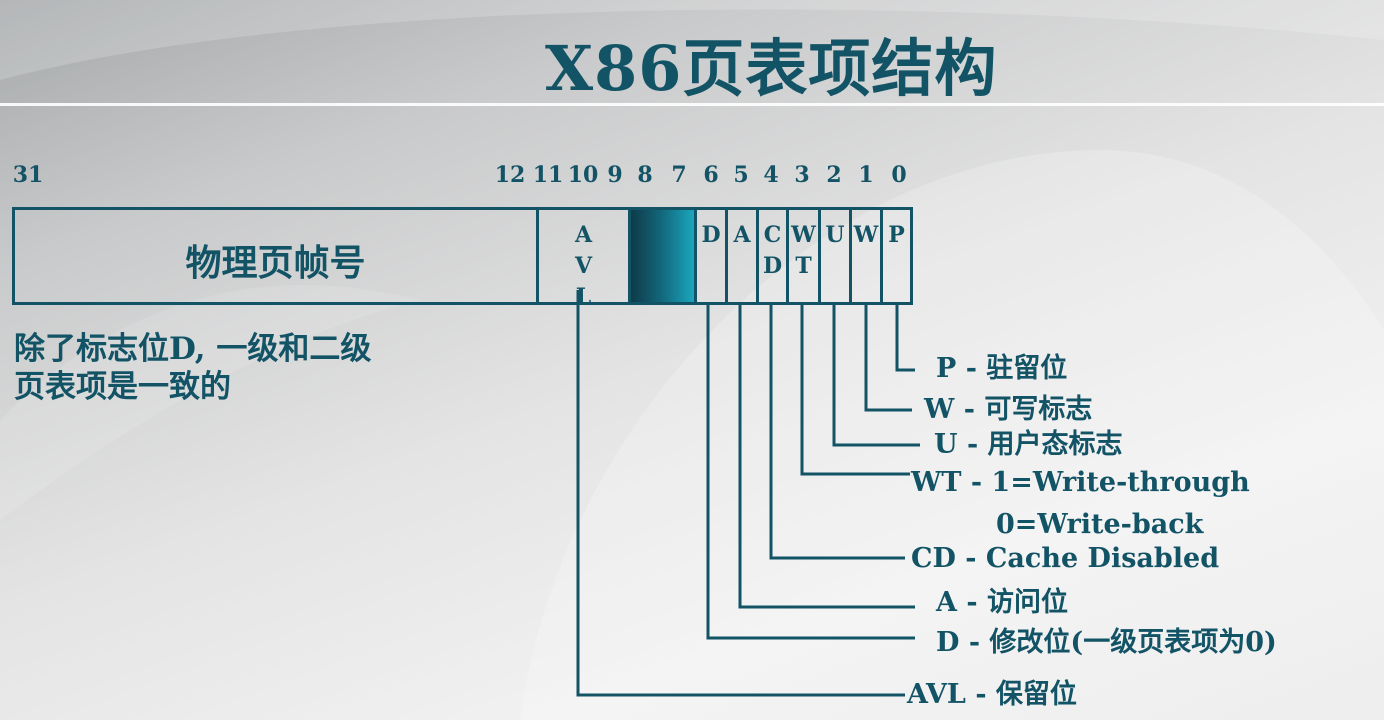  Describe the element at coordinates (905, 338) in the screenshot. I see `p-leader-line` at that location.